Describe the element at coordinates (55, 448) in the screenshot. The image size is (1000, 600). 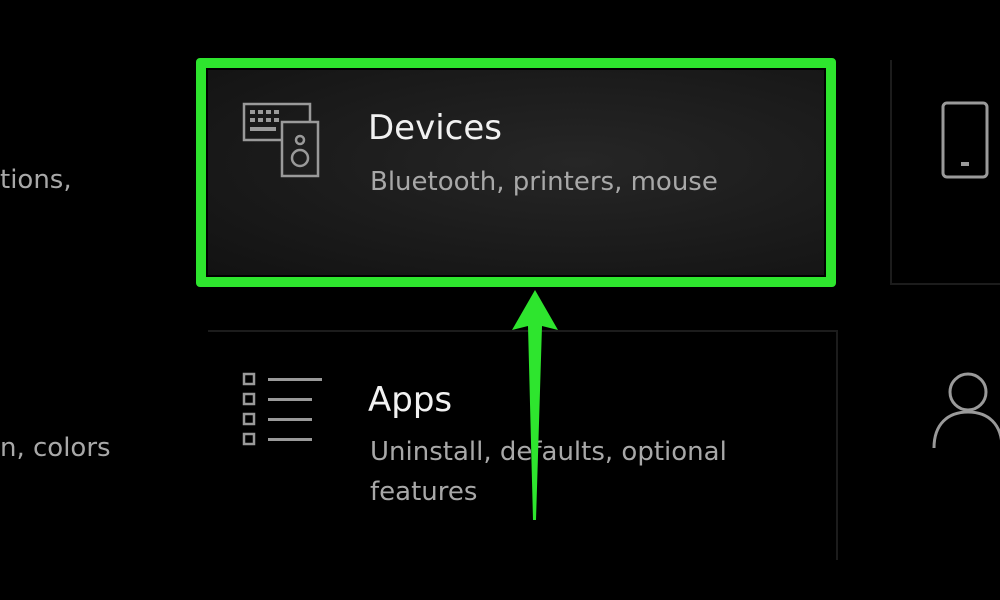
I see `left-tile-partial-description-bottom: n, colors` at that location.